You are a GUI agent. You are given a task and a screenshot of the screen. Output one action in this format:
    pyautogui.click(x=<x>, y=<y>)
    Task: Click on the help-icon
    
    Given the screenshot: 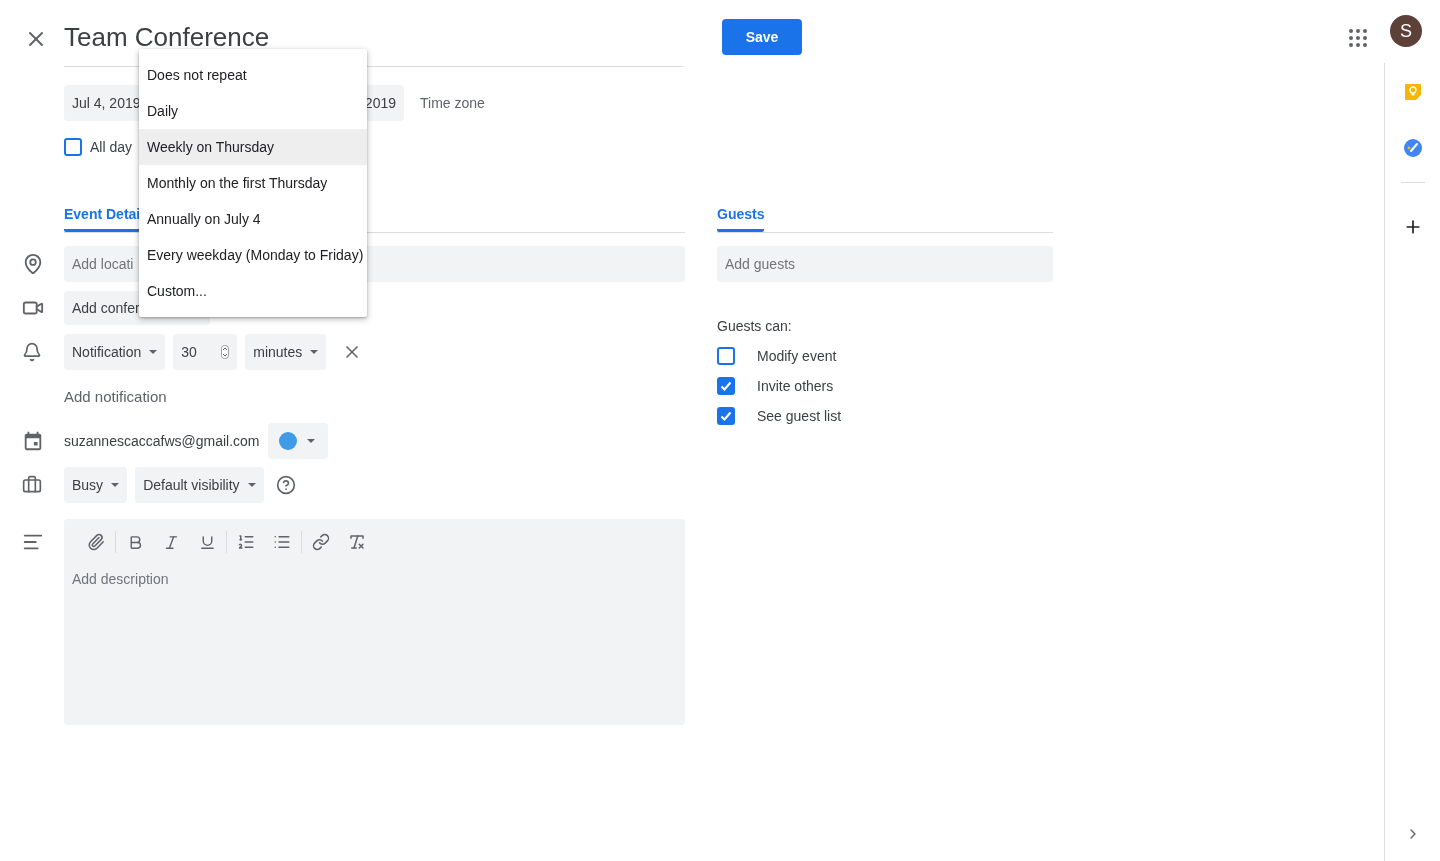 What is the action you would take?
    pyautogui.click(x=285, y=485)
    